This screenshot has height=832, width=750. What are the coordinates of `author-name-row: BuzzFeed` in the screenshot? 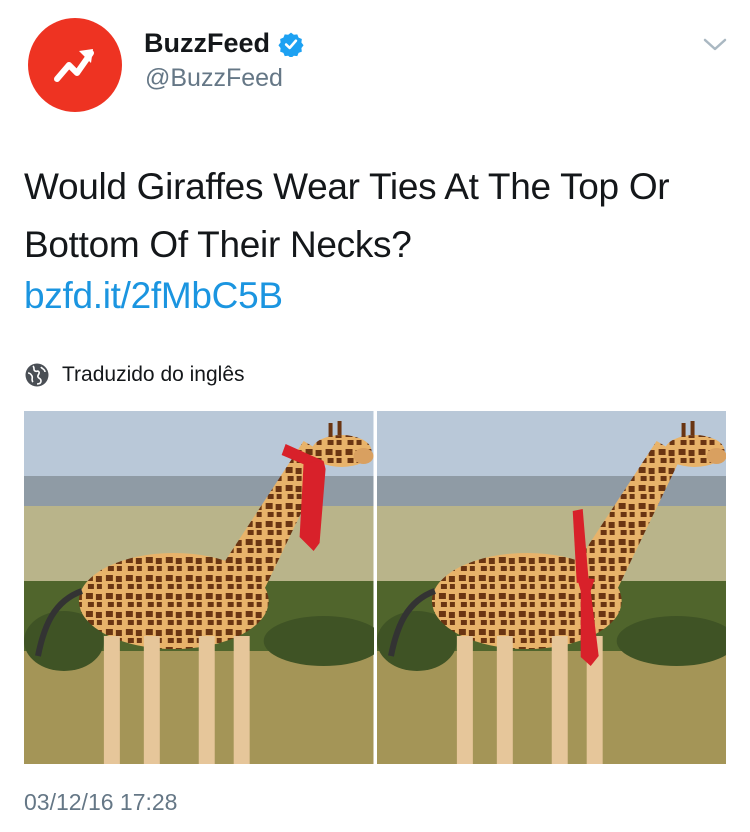 It's located at (224, 43).